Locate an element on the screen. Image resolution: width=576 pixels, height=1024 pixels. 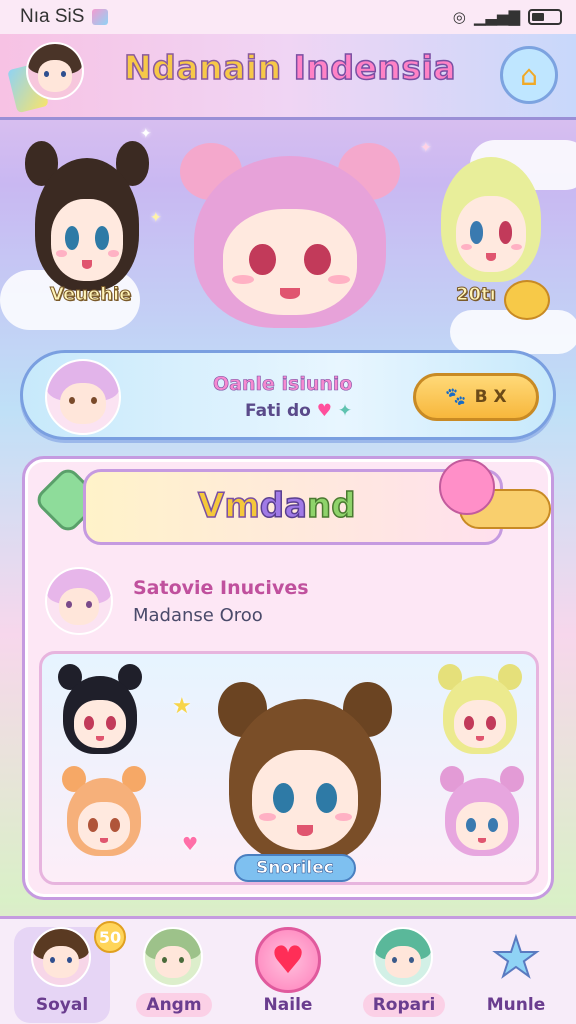
event-banner: Oanle isiunio Fati do ♥ ✦ 🐾 B X is located at coordinates (288, 395).